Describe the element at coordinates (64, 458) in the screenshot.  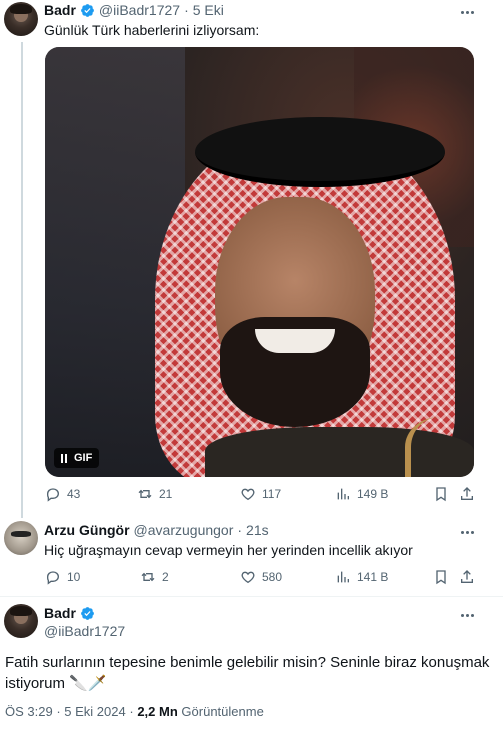
I see `pause-icon` at that location.